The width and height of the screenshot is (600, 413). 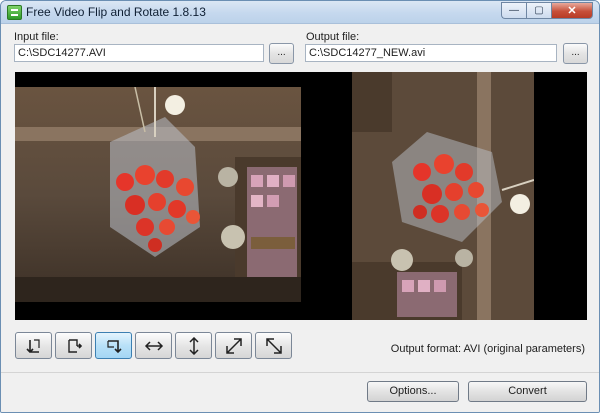 I want to click on input-file-label: Input file:, so click(x=36, y=37).